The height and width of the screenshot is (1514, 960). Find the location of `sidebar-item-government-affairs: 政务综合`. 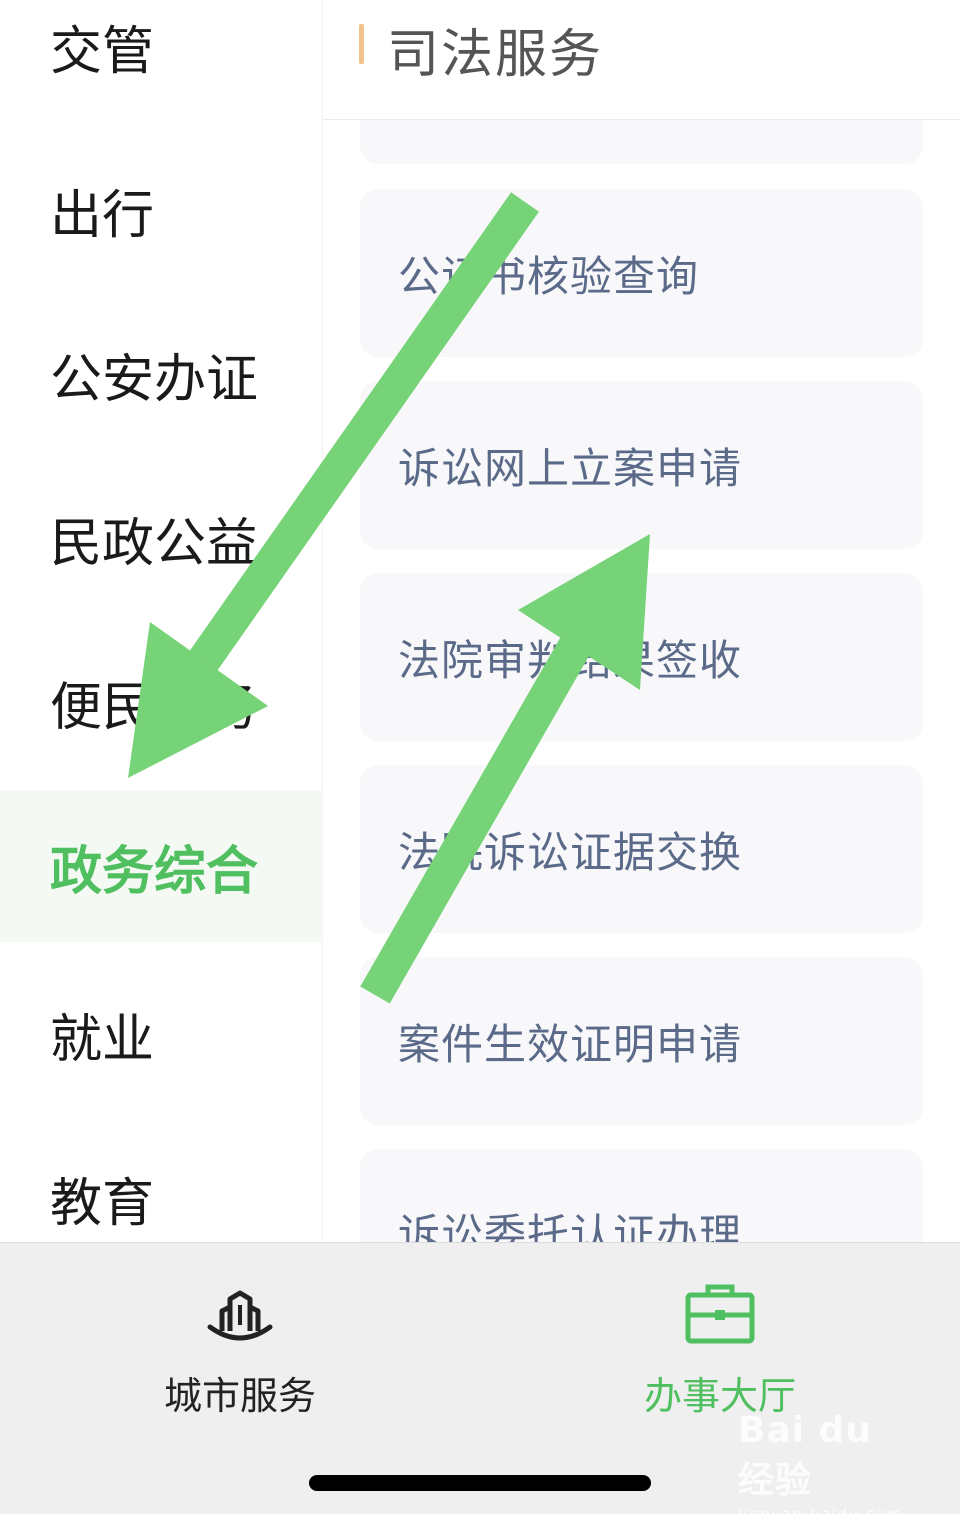

sidebar-item-government-affairs: 政务综合 is located at coordinates (161, 866).